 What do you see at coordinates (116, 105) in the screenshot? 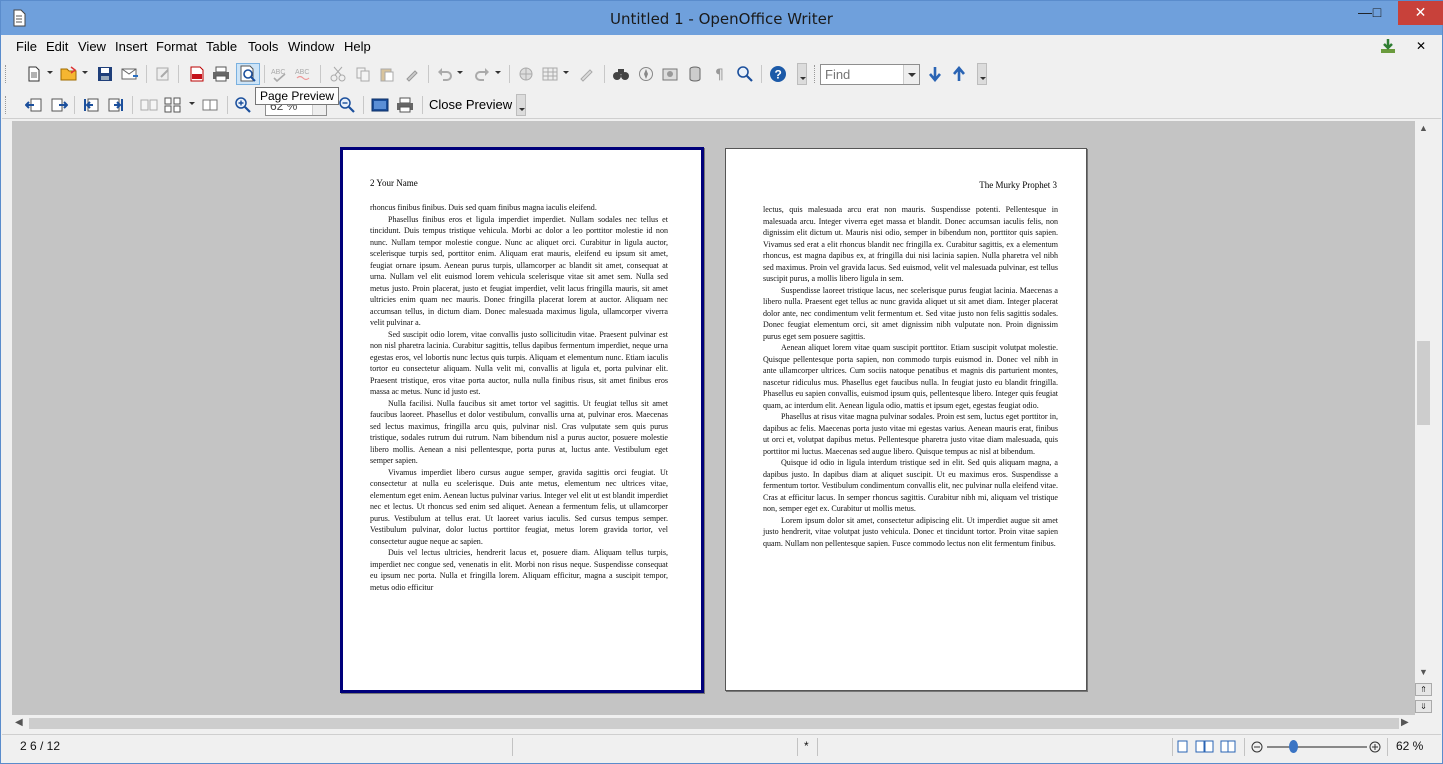
I see `last-page-icon` at bounding box center [116, 105].